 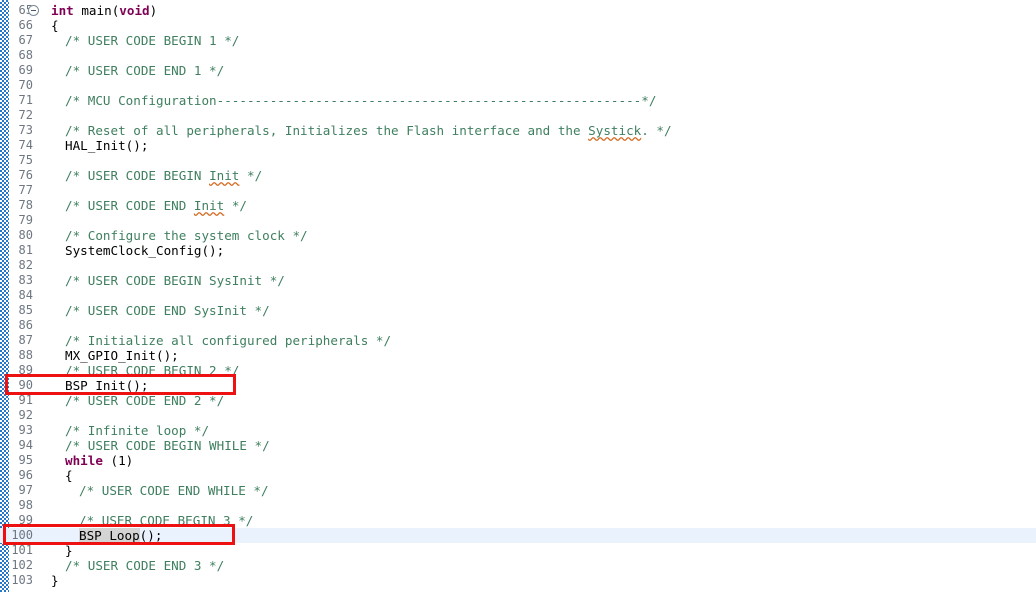 I want to click on code-line-row: 82, so click(x=518, y=265).